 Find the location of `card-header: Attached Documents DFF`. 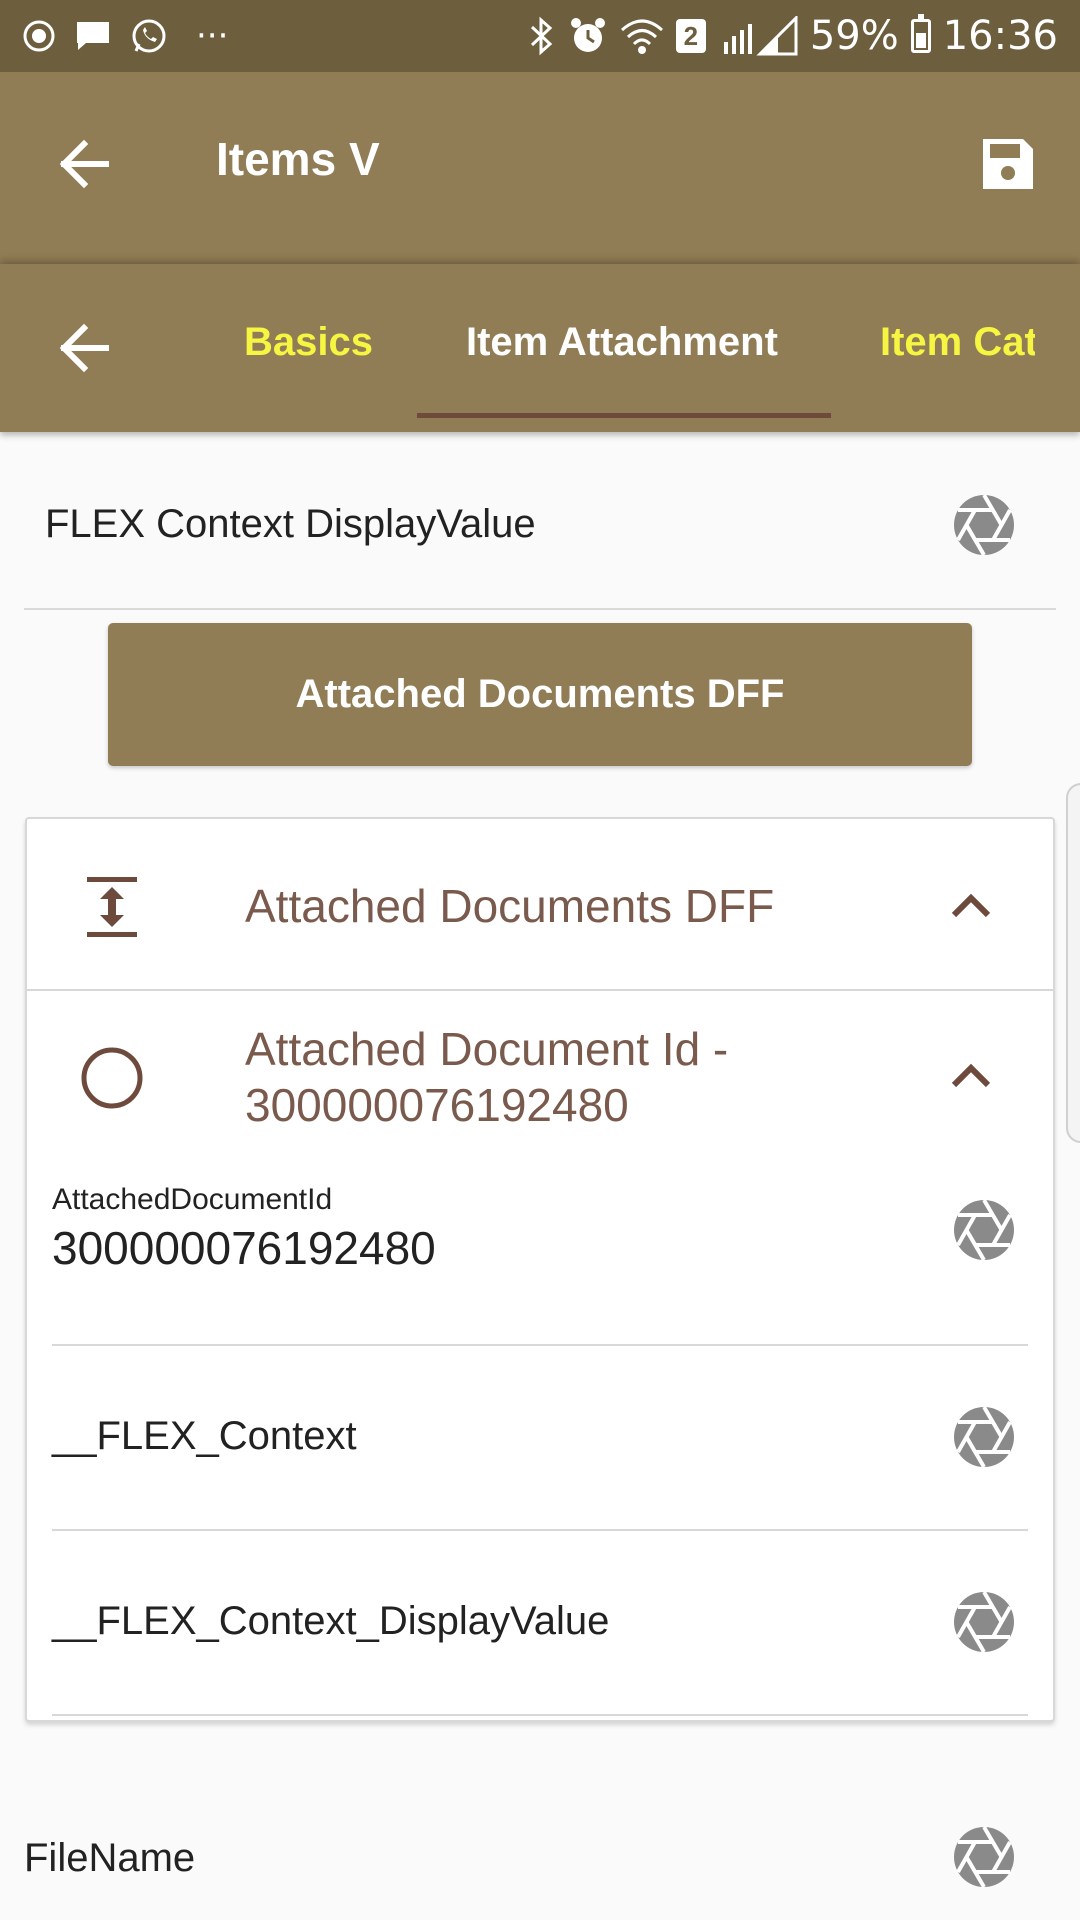

card-header: Attached Documents DFF is located at coordinates (540, 905).